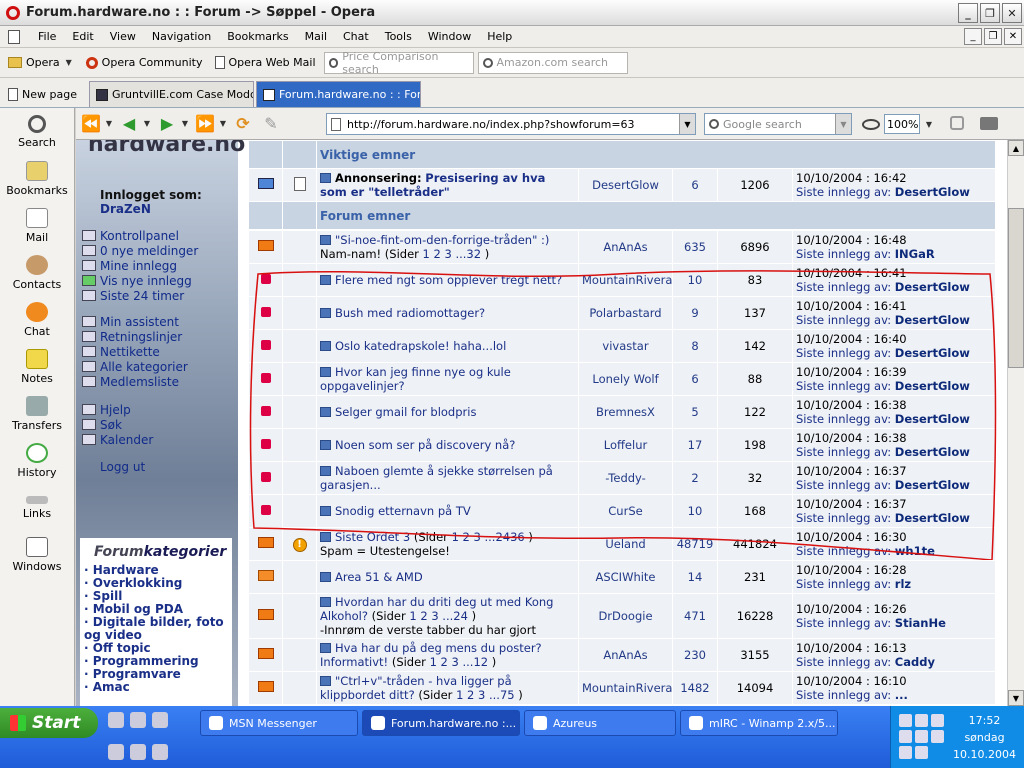  What do you see at coordinates (91, 124) in the screenshot?
I see `rewind-button: ⏪` at bounding box center [91, 124].